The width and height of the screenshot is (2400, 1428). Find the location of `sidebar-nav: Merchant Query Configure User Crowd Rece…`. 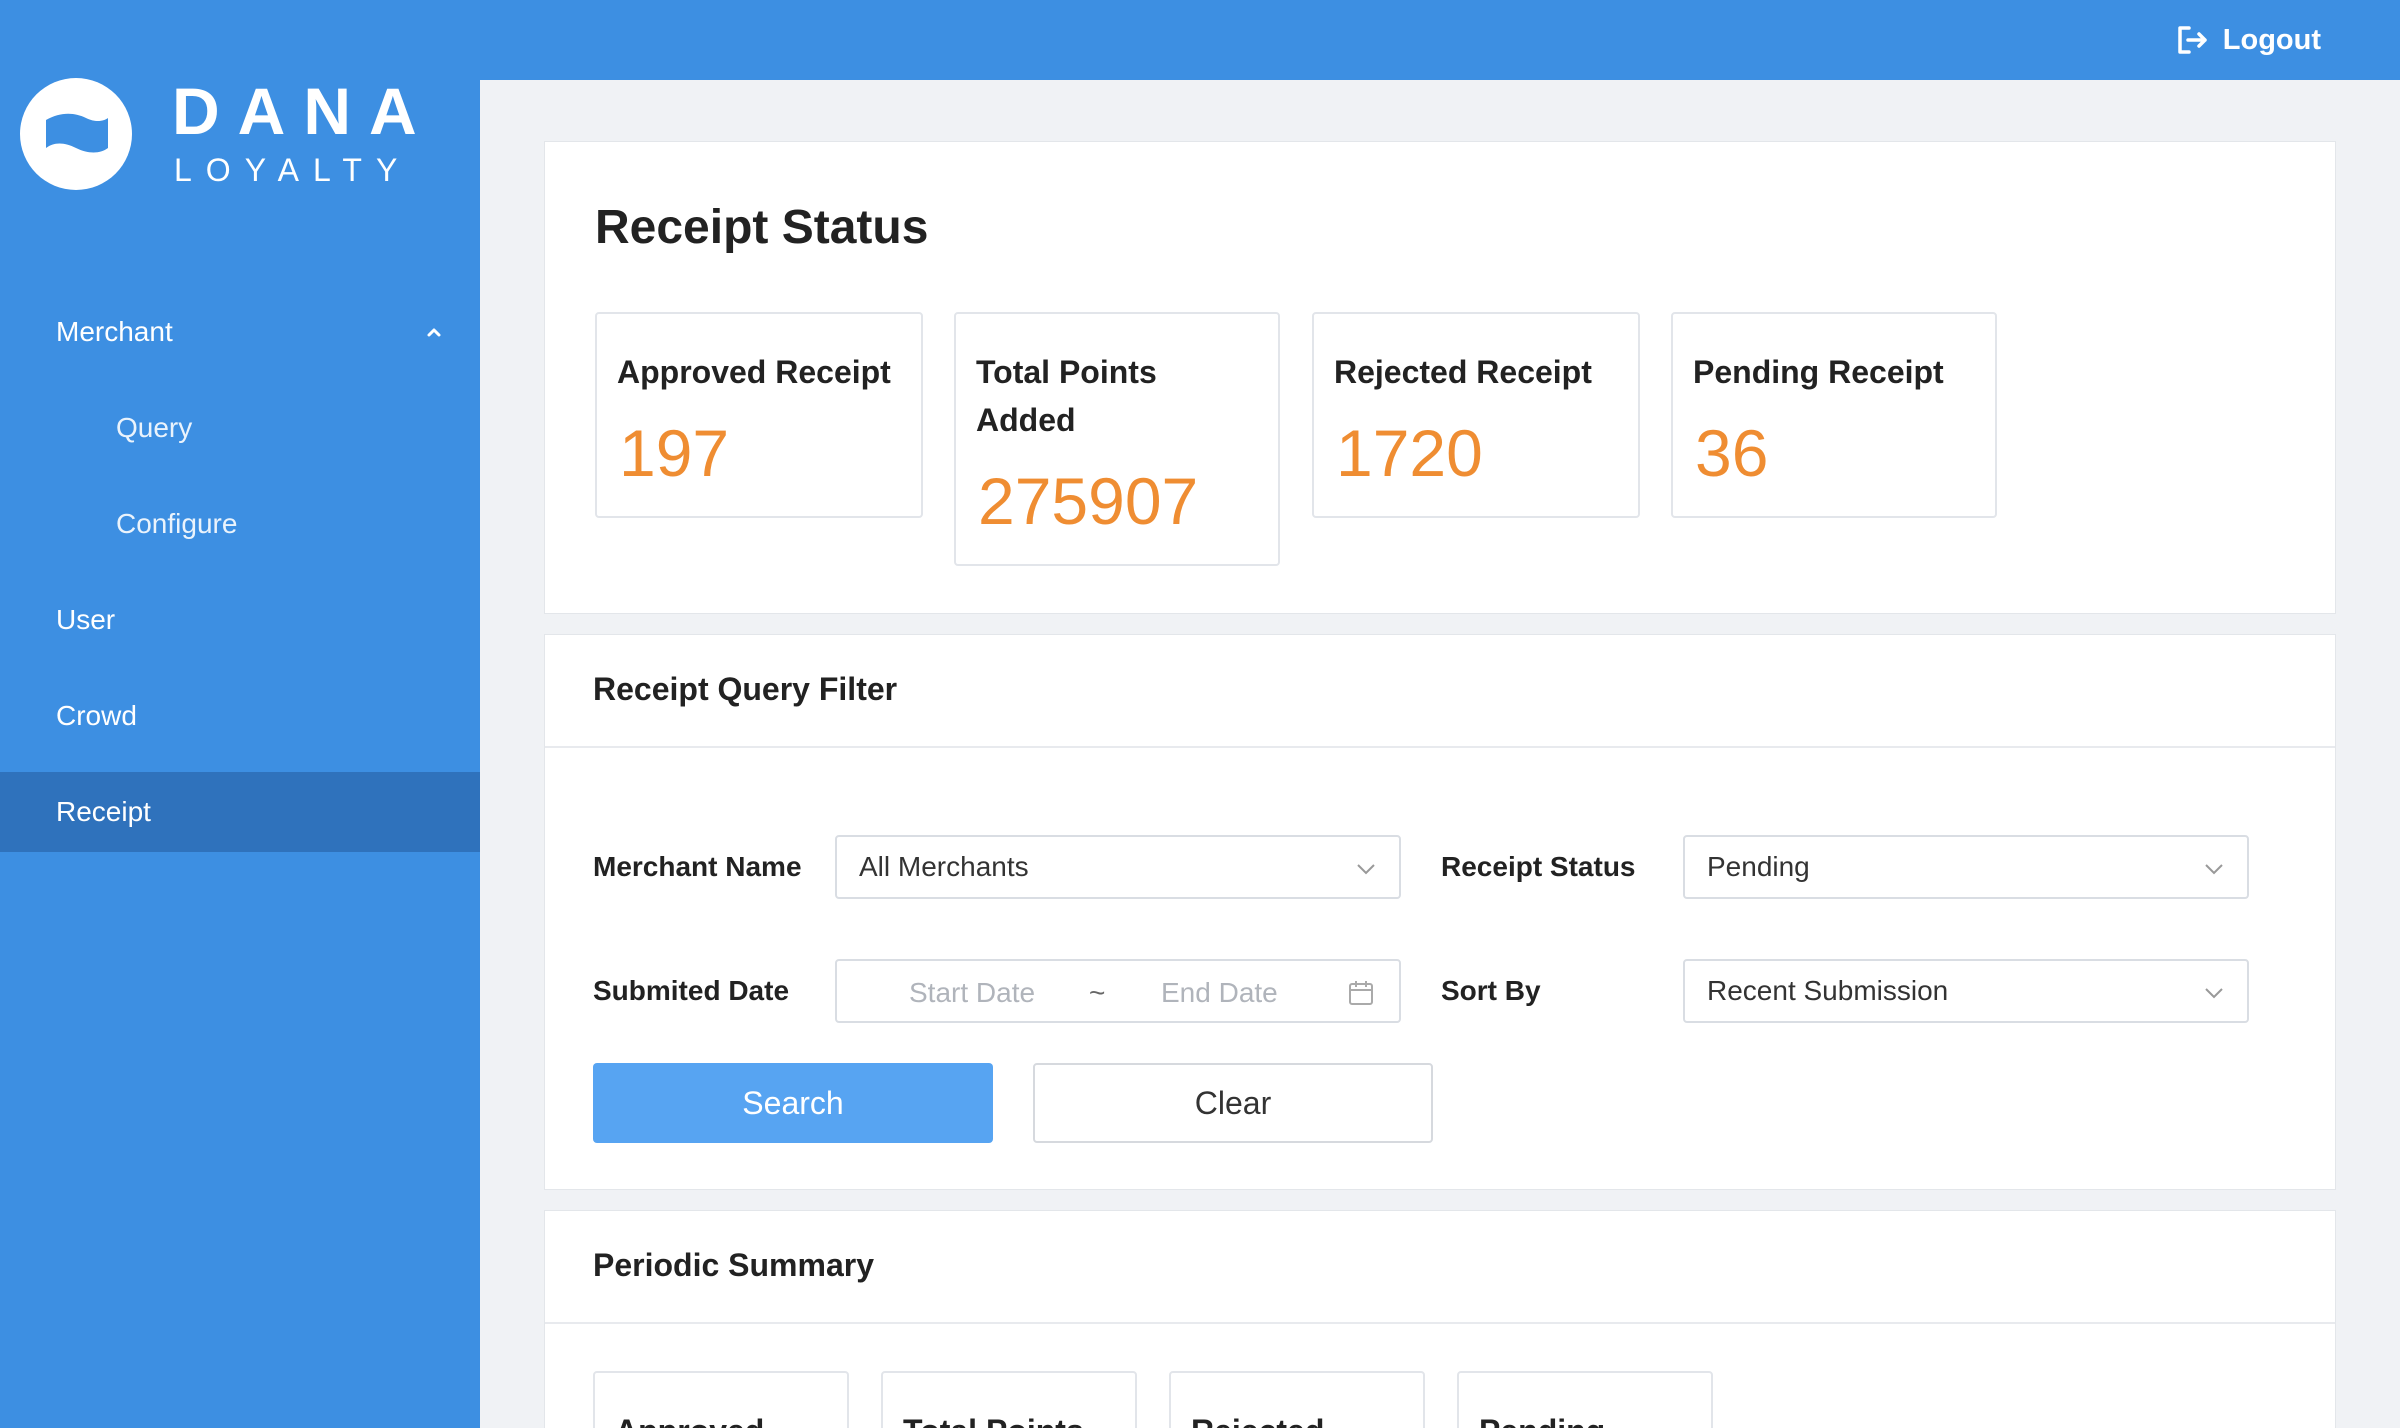

sidebar-nav: Merchant Query Configure User Crowd Rece… is located at coordinates (240, 580).